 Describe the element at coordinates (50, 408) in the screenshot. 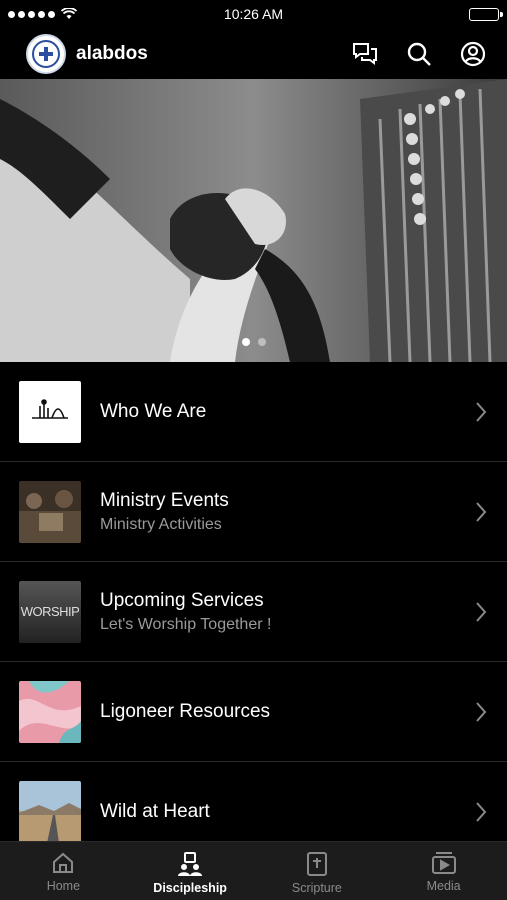

I see `church-logo-icon` at that location.